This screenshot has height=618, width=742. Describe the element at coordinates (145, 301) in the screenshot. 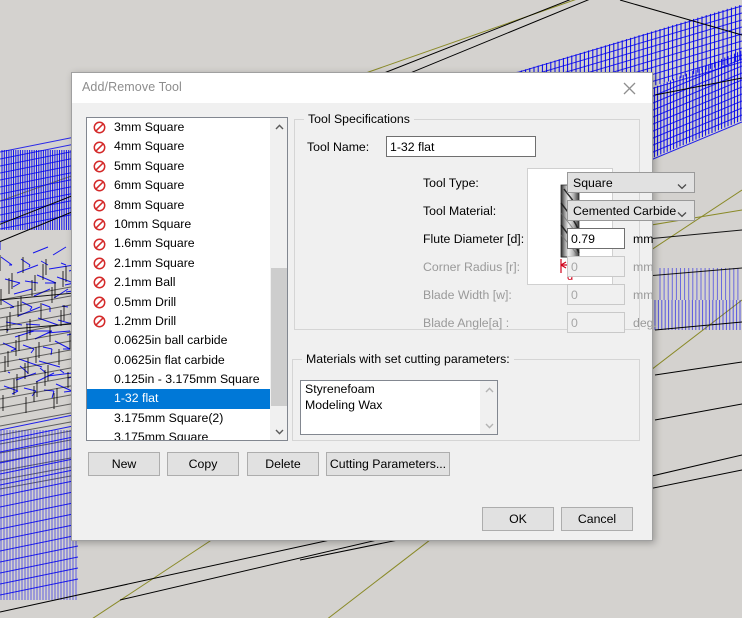

I see `tool-list-item-label: 0.5mm Drill` at that location.